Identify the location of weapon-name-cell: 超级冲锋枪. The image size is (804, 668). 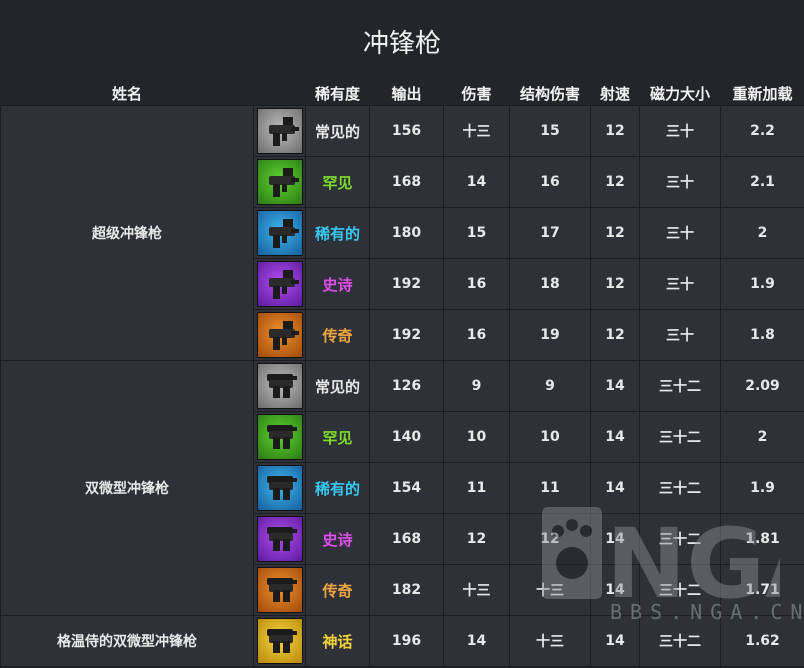
(127, 233).